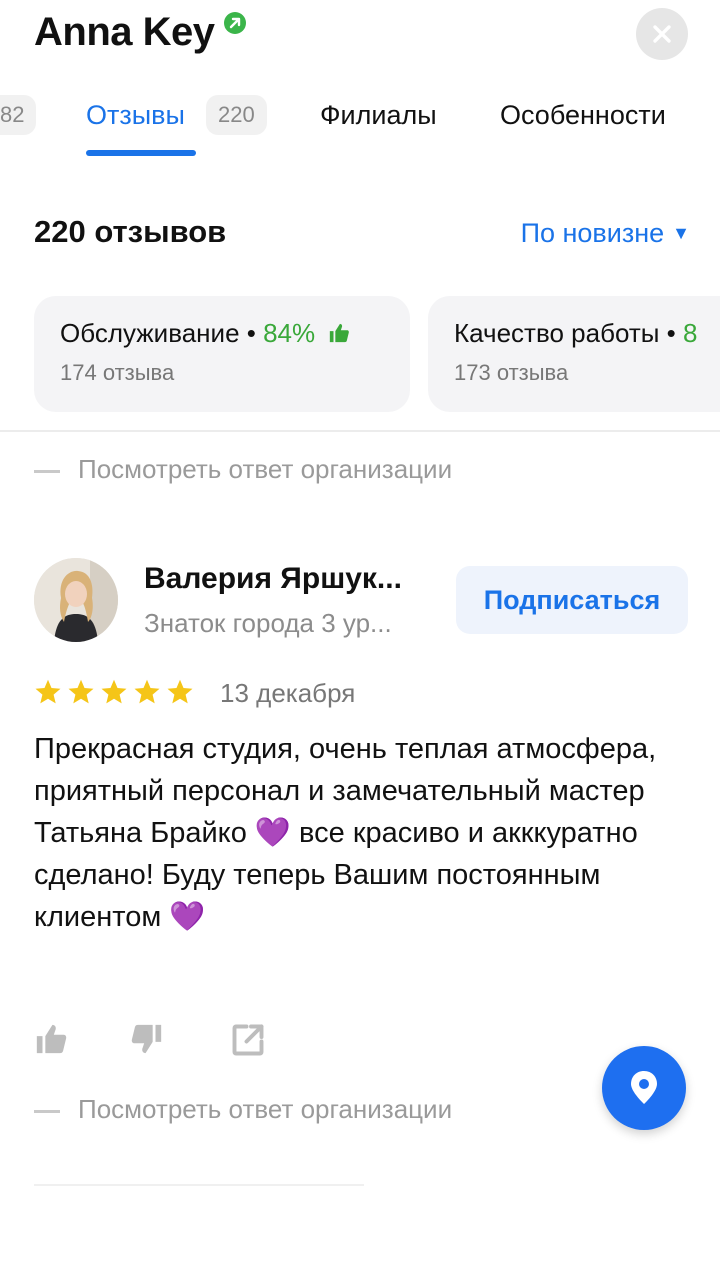 The height and width of the screenshot is (1280, 720). I want to click on aspect-name: Качество работы • 8, so click(576, 333).